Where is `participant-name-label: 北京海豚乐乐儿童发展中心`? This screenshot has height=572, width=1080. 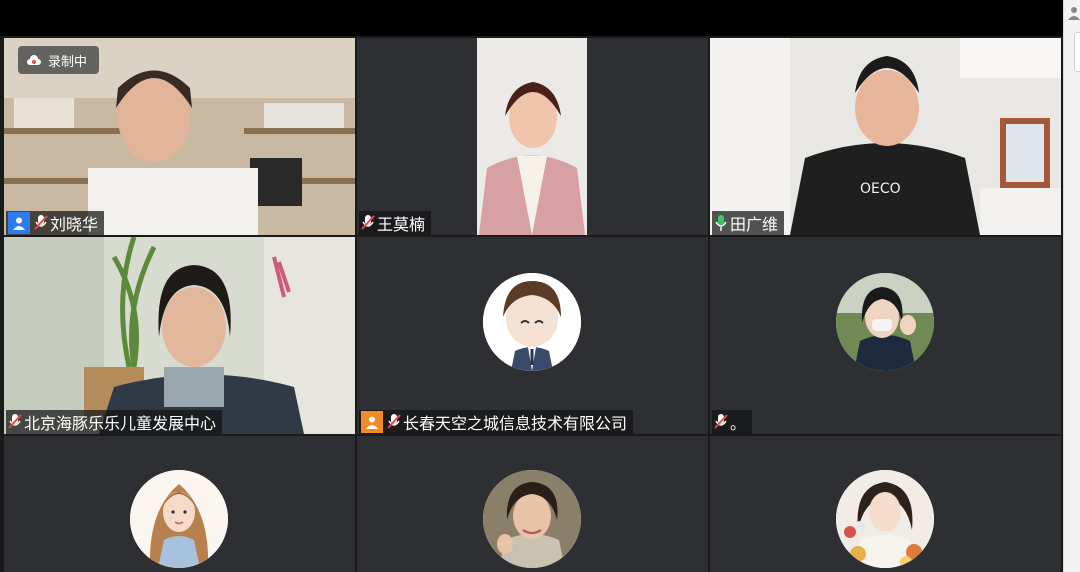
participant-name-label: 北京海豚乐乐儿童发展中心 is located at coordinates (114, 422).